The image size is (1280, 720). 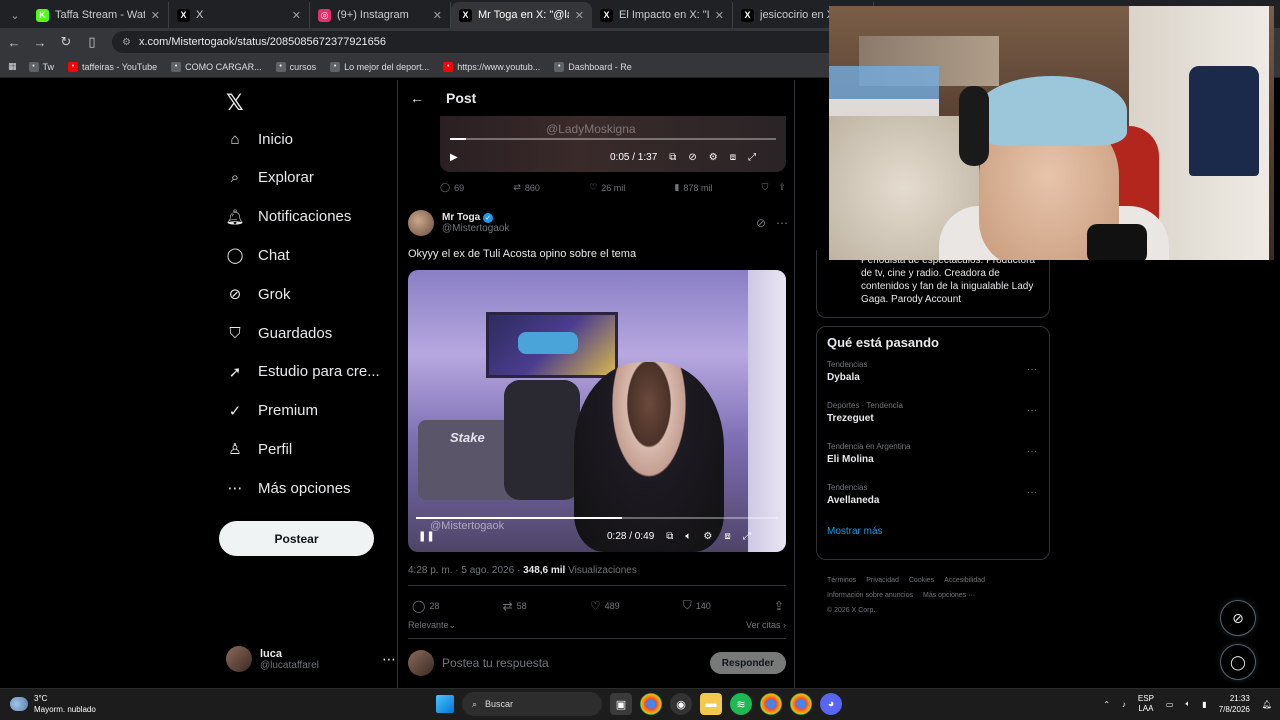 What do you see at coordinates (425, 605) in the screenshot?
I see `reply-action: ◯ 28` at bounding box center [425, 605].